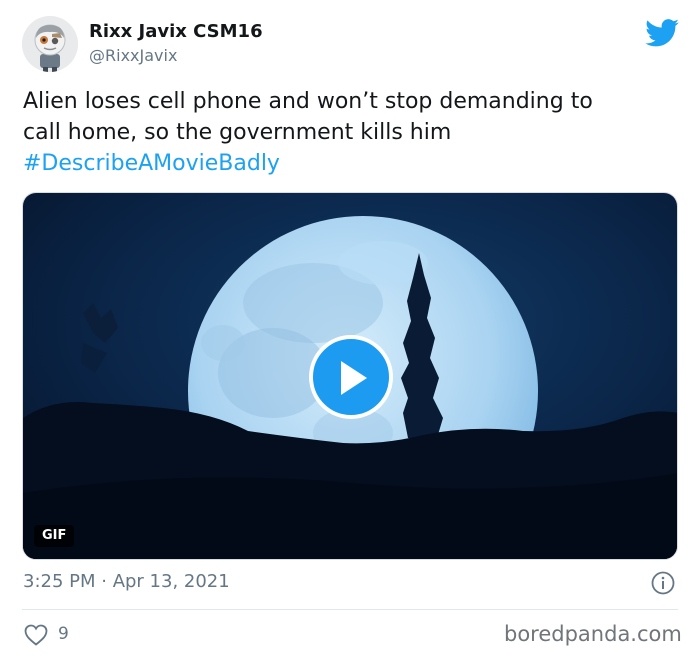 The height and width of the screenshot is (663, 700). I want to click on author-display-name: Rixx Javix CSM16, so click(176, 31).